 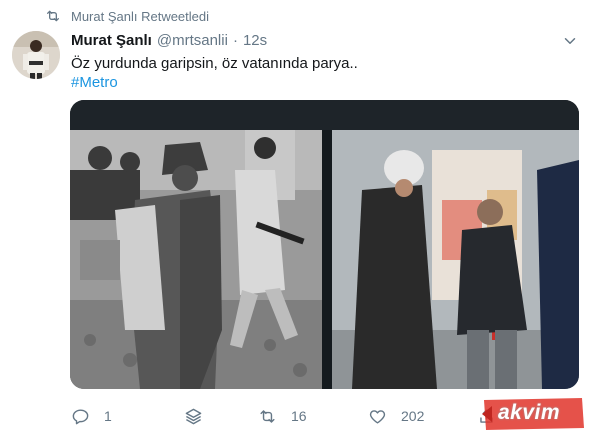 I want to click on layers-icon, so click(x=193, y=416).